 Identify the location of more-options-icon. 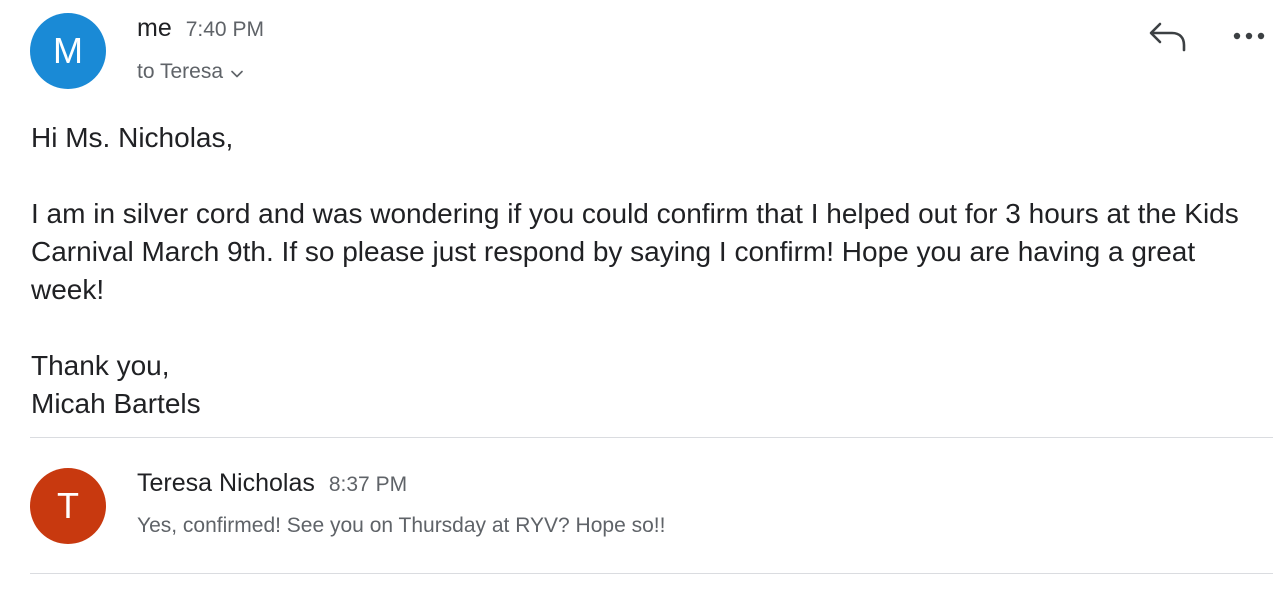
(1250, 41).